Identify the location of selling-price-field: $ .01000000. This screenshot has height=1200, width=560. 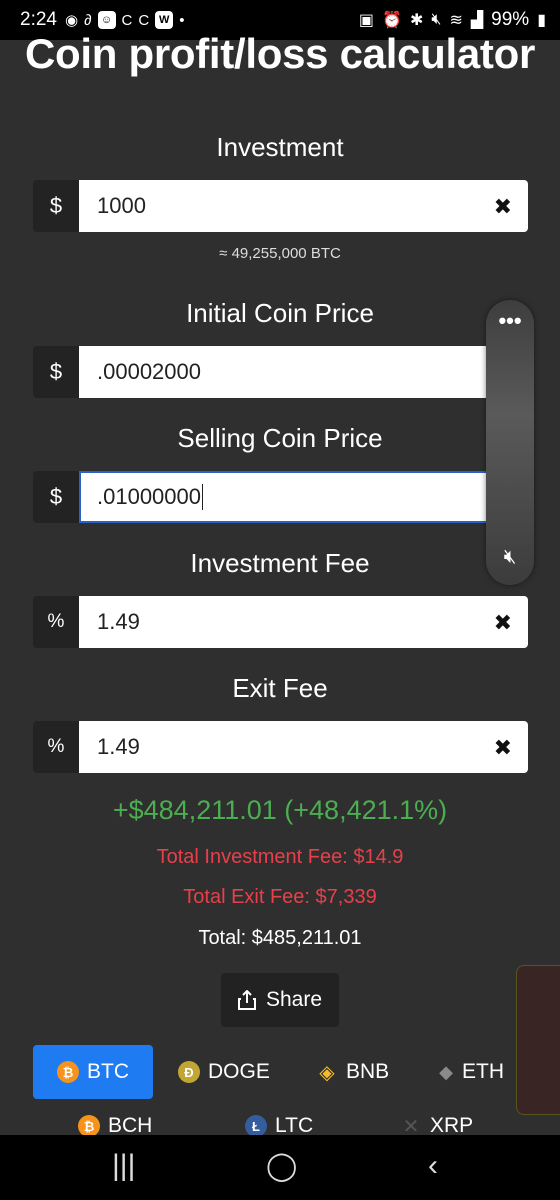
(280, 497).